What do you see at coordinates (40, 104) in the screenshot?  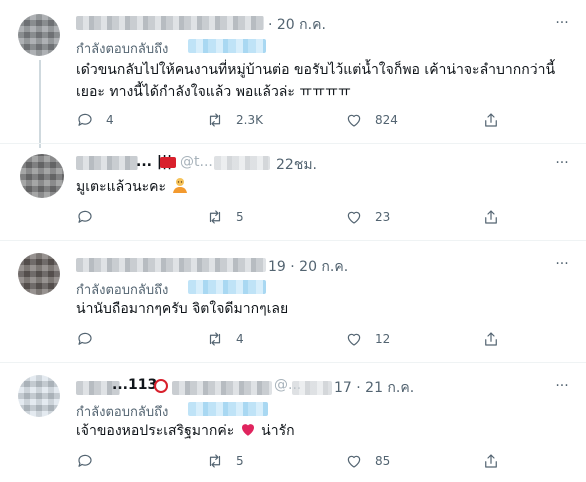 I see `thread-connector-line` at bounding box center [40, 104].